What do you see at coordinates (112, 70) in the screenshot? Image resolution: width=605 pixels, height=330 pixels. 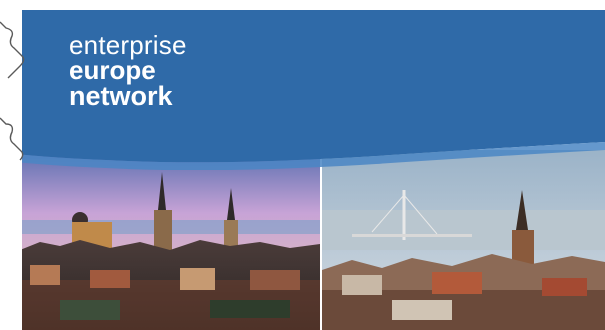 I see `brand-line-europe: europe` at bounding box center [112, 70].